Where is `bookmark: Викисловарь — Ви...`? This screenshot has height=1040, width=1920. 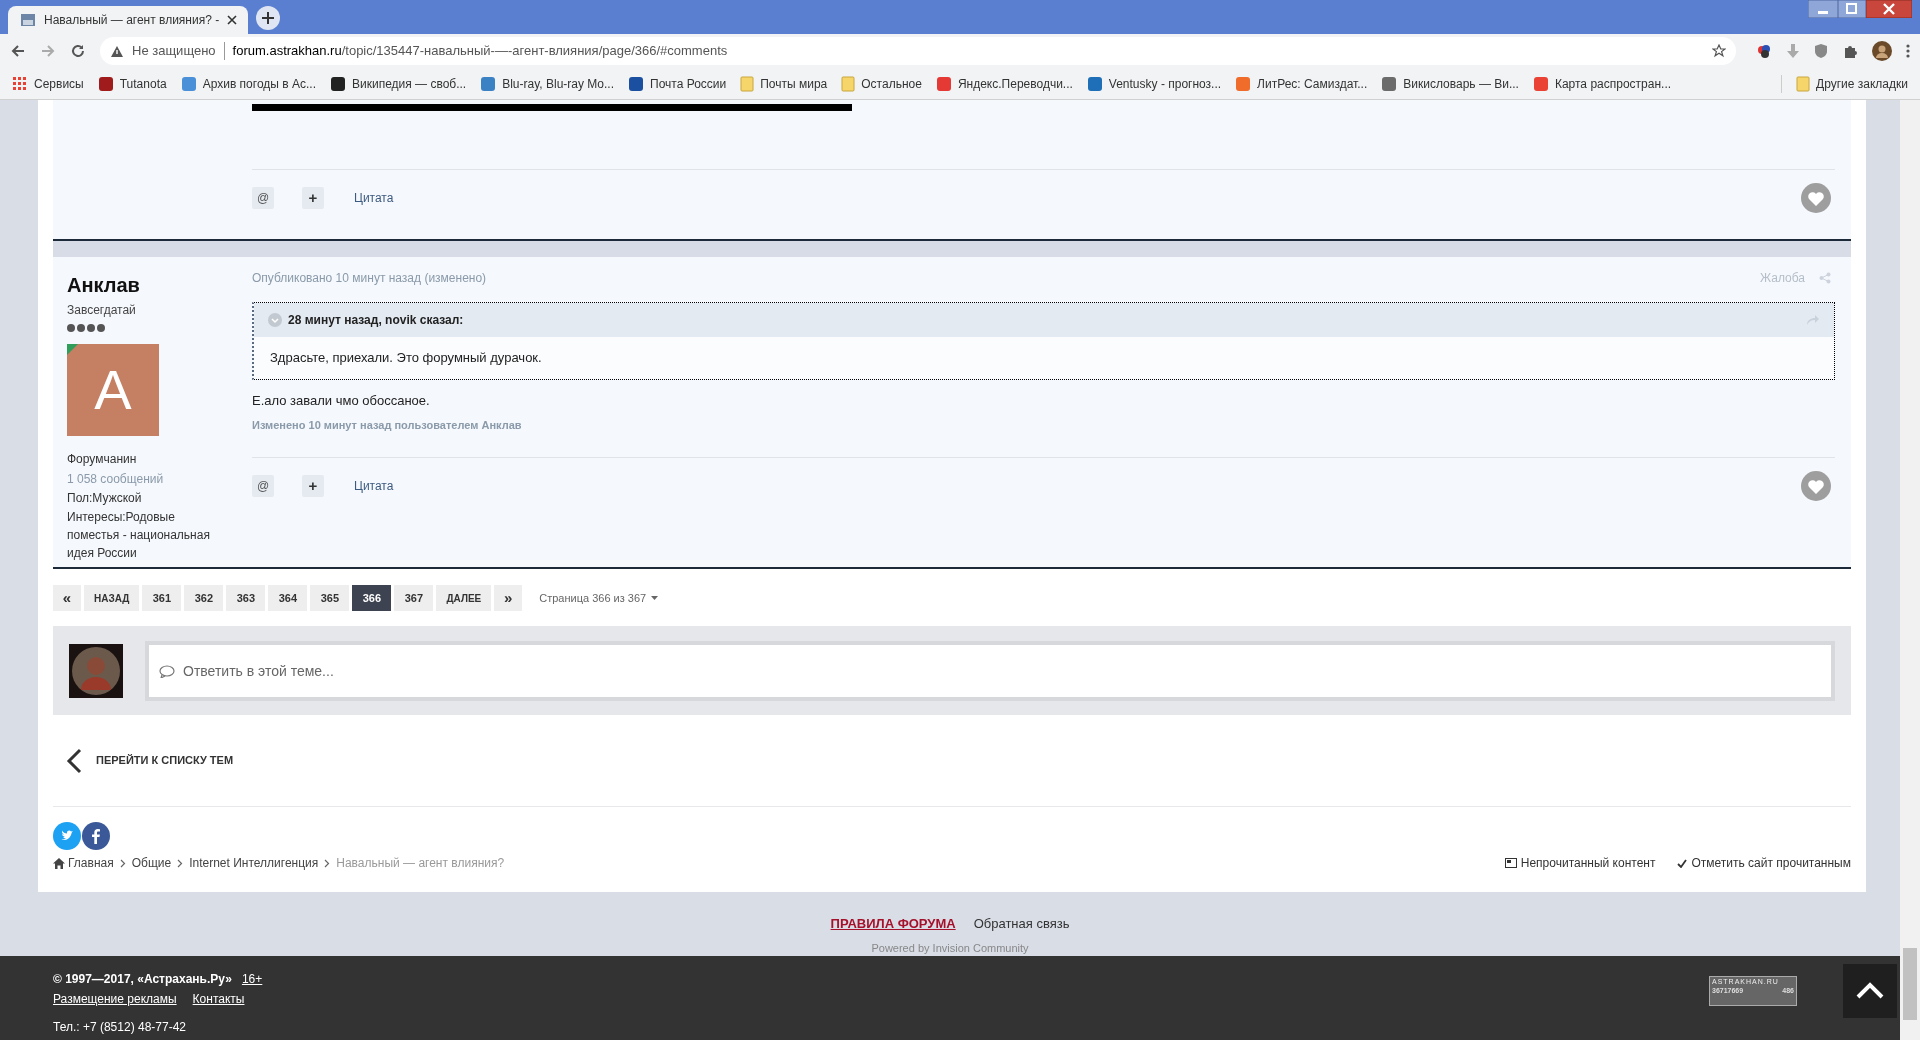
bookmark: Викисловарь — Ви... is located at coordinates (1450, 83).